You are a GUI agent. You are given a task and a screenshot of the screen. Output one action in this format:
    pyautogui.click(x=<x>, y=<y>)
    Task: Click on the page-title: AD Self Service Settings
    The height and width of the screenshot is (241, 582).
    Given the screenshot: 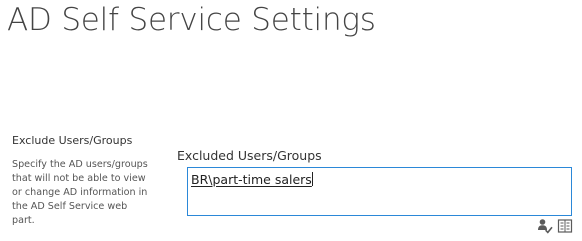 What is the action you would take?
    pyautogui.click(x=191, y=20)
    